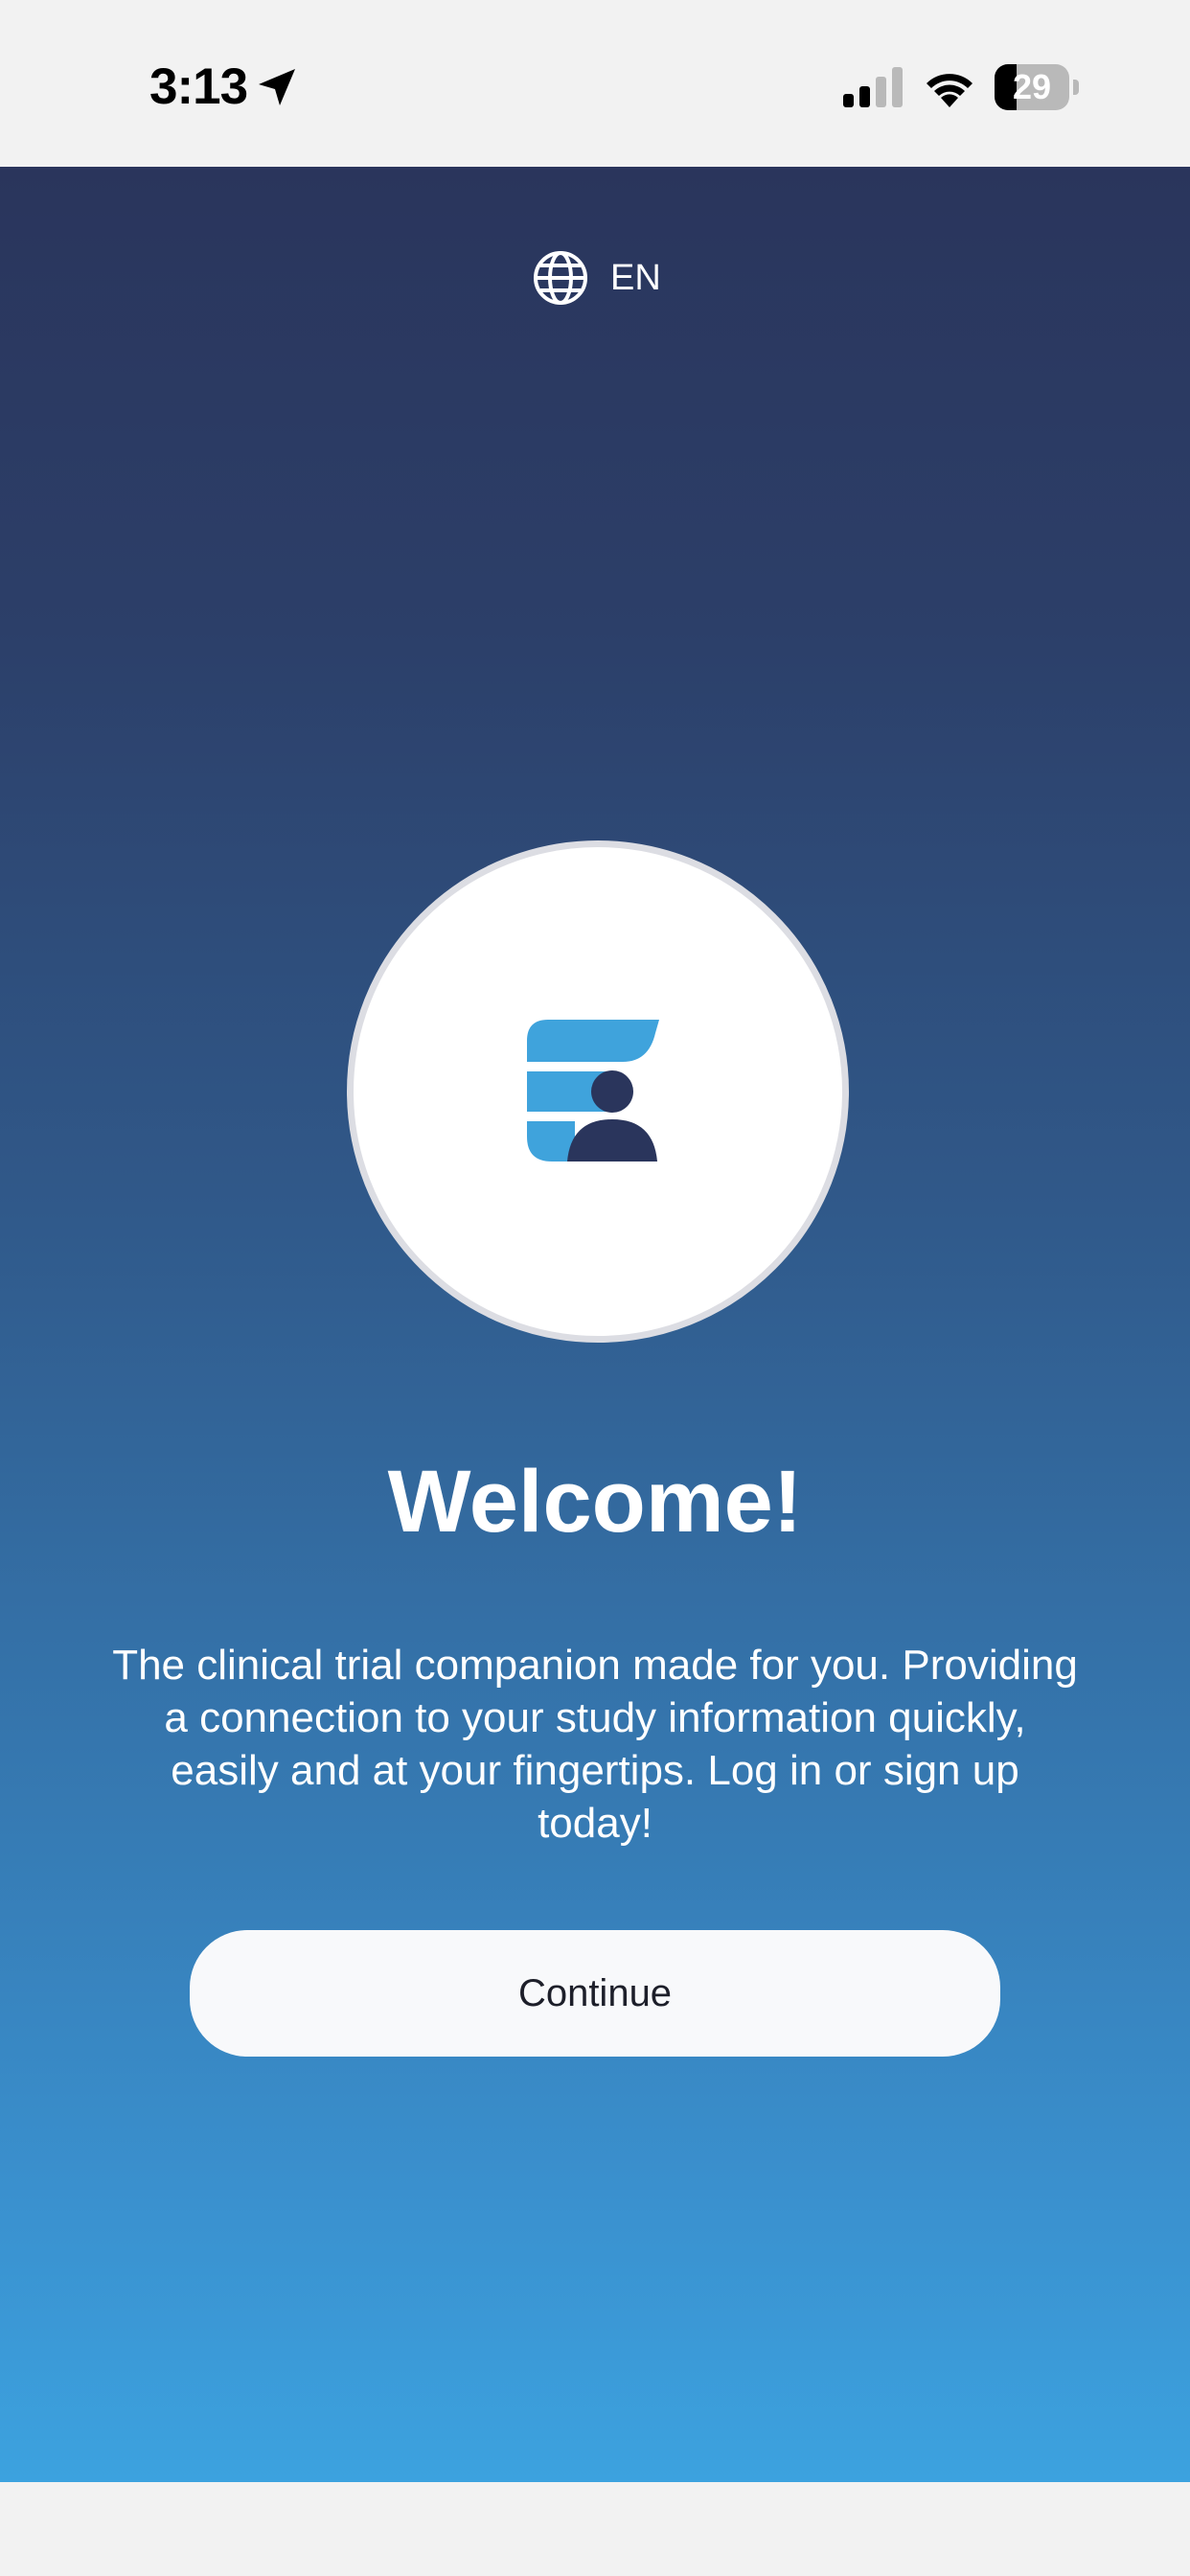 The image size is (1190, 2576). What do you see at coordinates (277, 87) in the screenshot?
I see `location-arrow-icon` at bounding box center [277, 87].